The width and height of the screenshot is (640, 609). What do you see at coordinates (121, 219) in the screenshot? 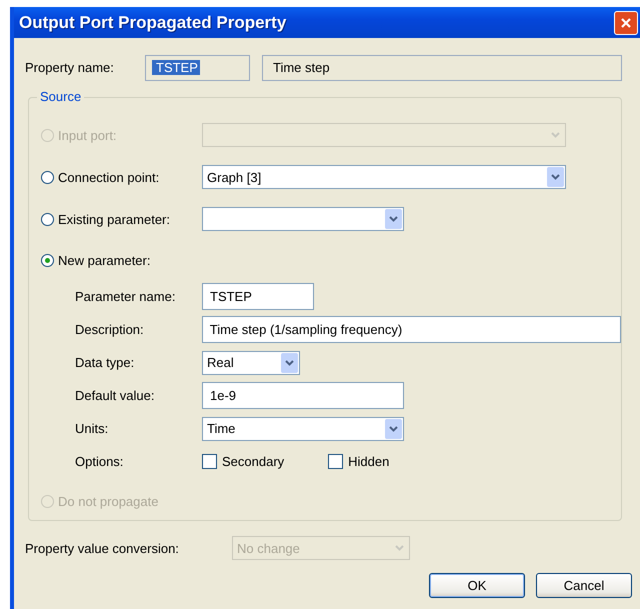
I see `radio-button: Existing parameter:` at bounding box center [121, 219].